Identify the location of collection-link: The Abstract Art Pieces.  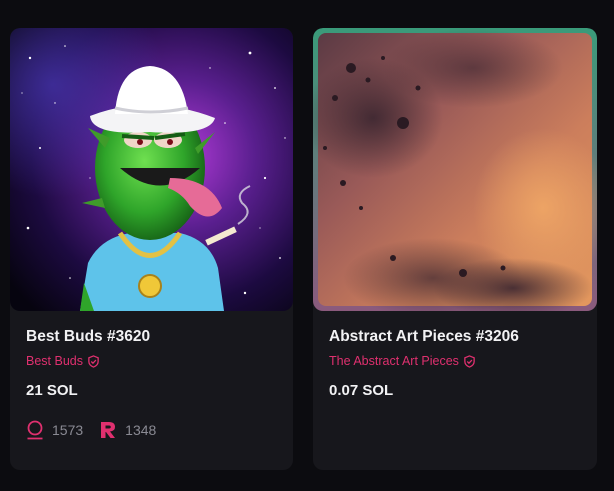
(402, 361).